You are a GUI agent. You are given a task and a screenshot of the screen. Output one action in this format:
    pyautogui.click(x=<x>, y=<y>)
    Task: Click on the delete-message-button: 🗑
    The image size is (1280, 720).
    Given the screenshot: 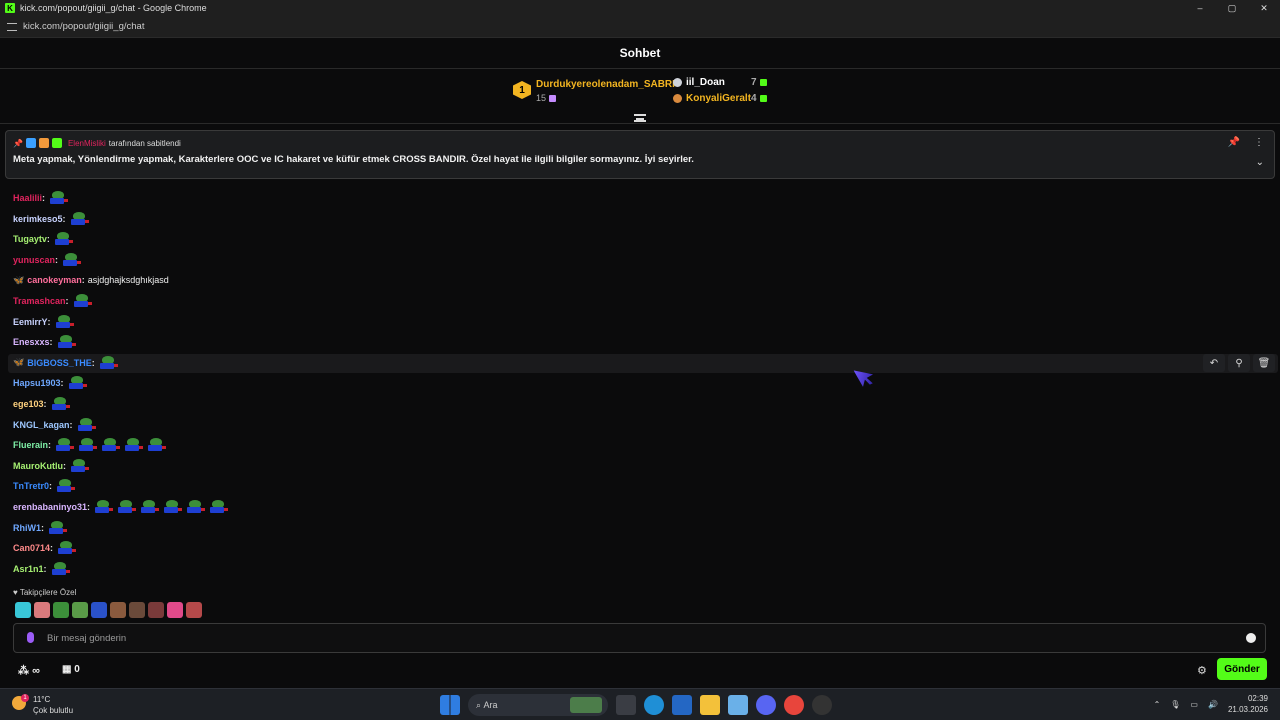 What is the action you would take?
    pyautogui.click(x=1264, y=363)
    